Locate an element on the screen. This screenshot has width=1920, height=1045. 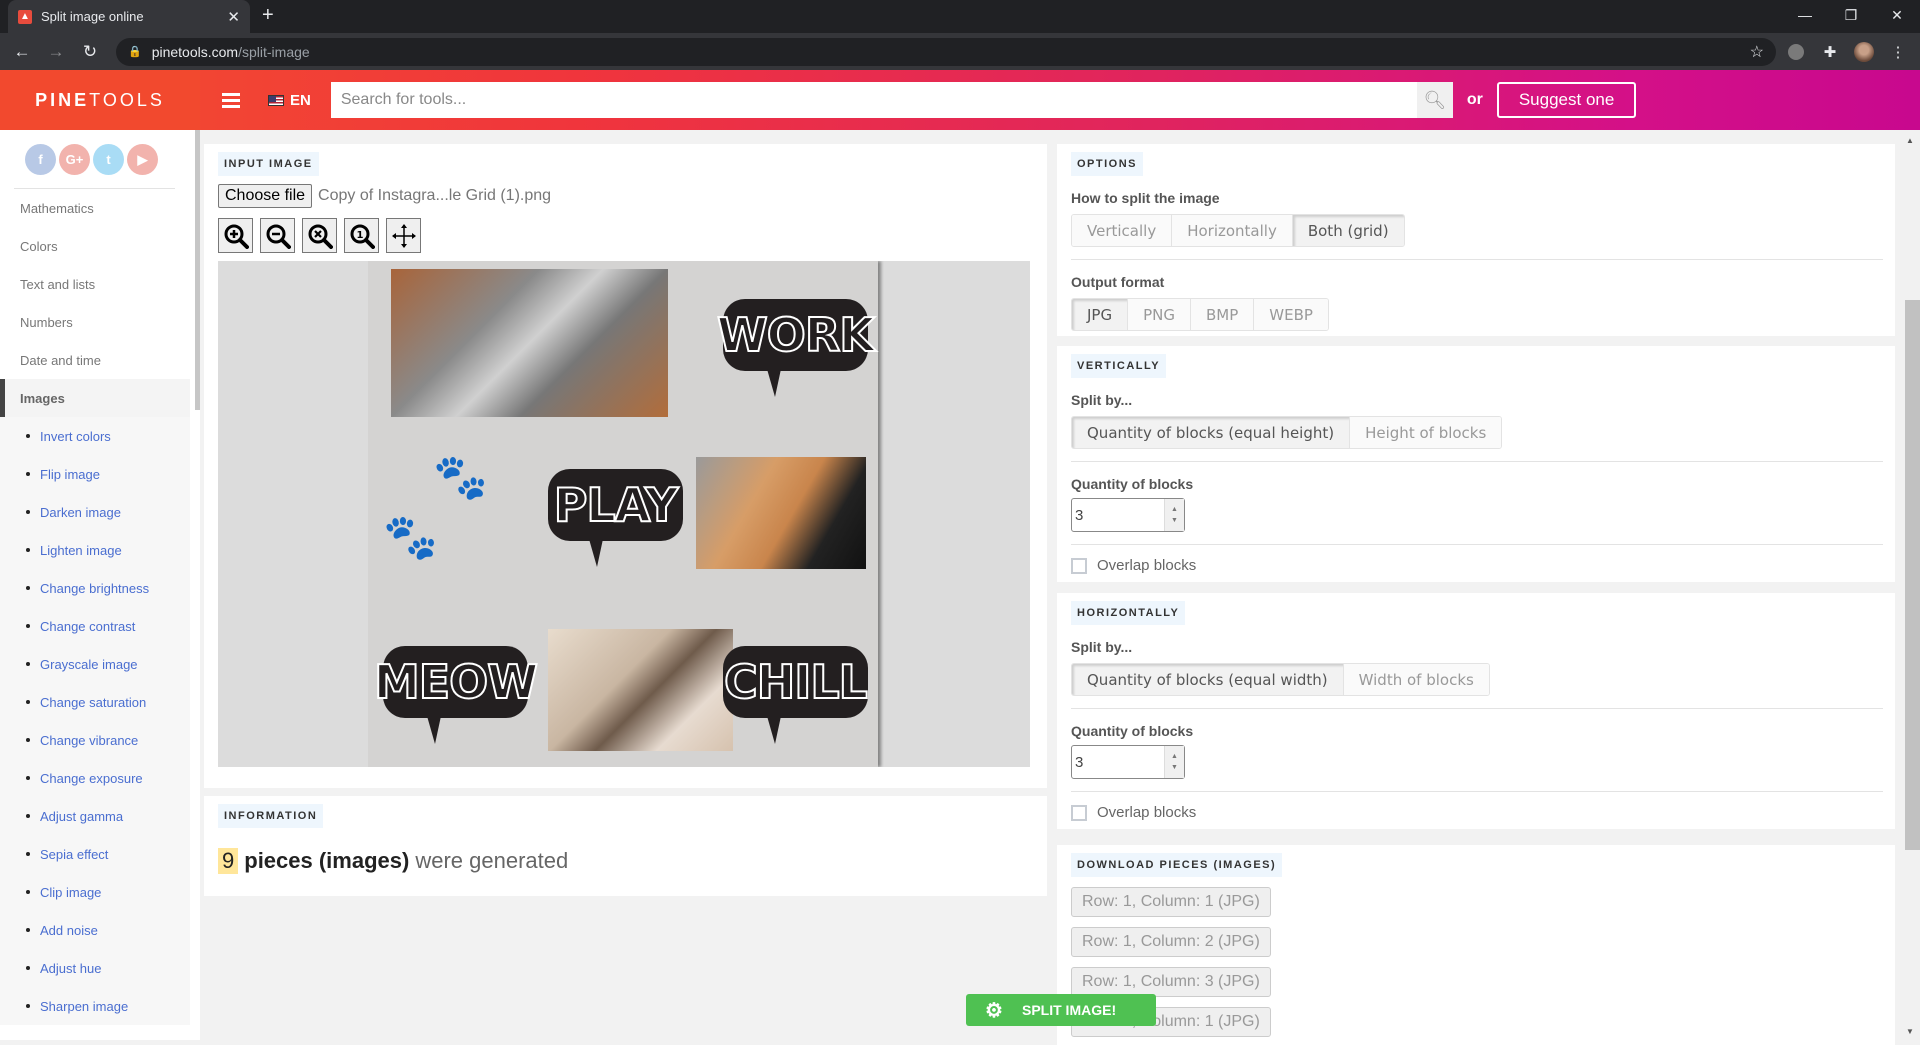
sidebar-tool-link: Change exposure is located at coordinates (95, 778).